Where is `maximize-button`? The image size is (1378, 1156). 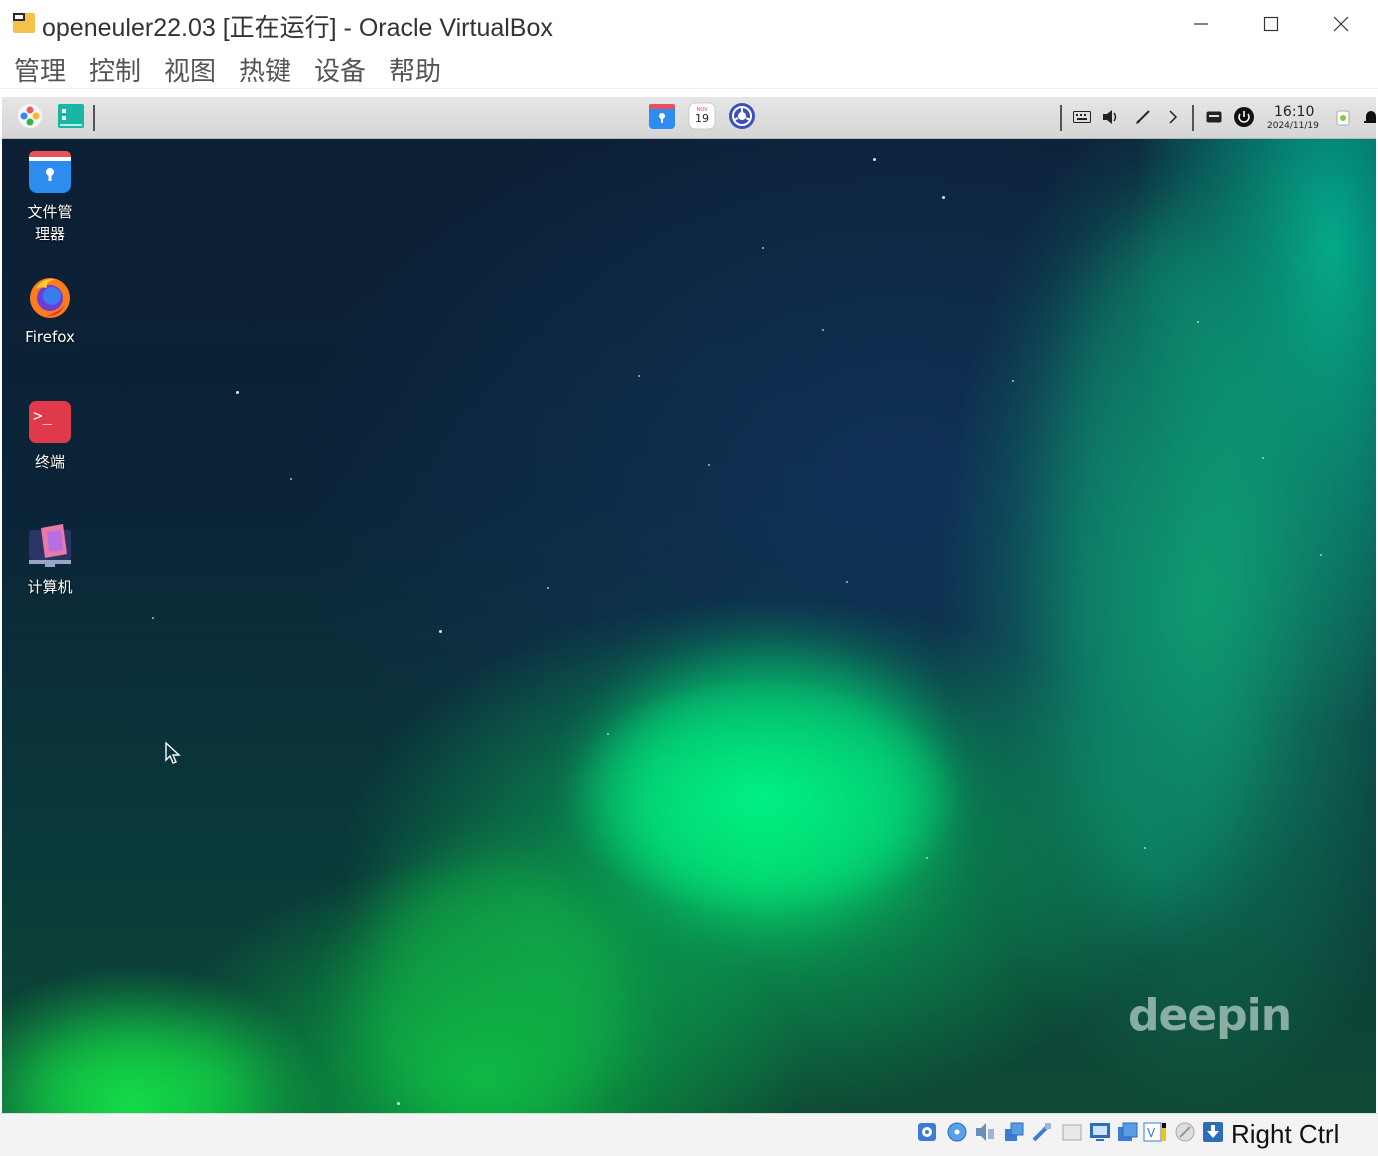 maximize-button is located at coordinates (1271, 24).